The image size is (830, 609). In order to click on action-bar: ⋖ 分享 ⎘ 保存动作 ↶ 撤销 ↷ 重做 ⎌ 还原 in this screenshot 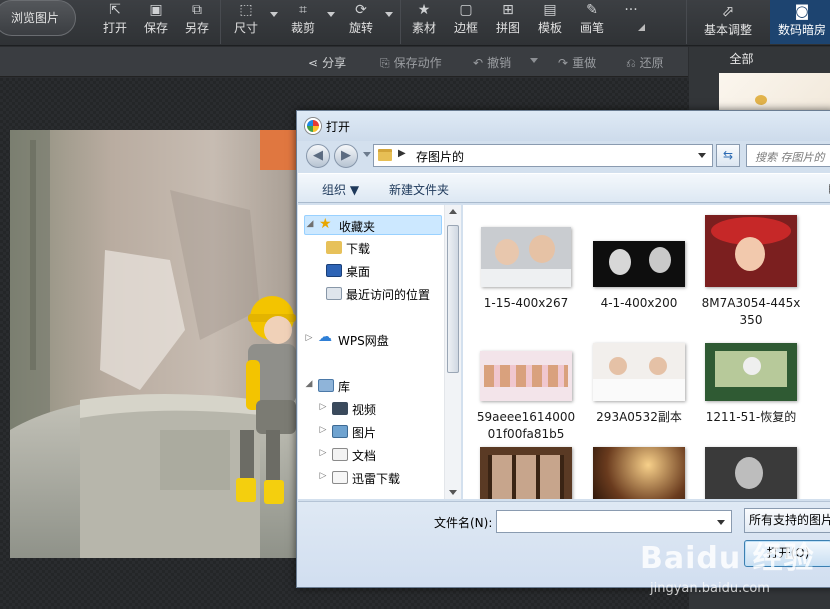, I will do `click(344, 62)`.